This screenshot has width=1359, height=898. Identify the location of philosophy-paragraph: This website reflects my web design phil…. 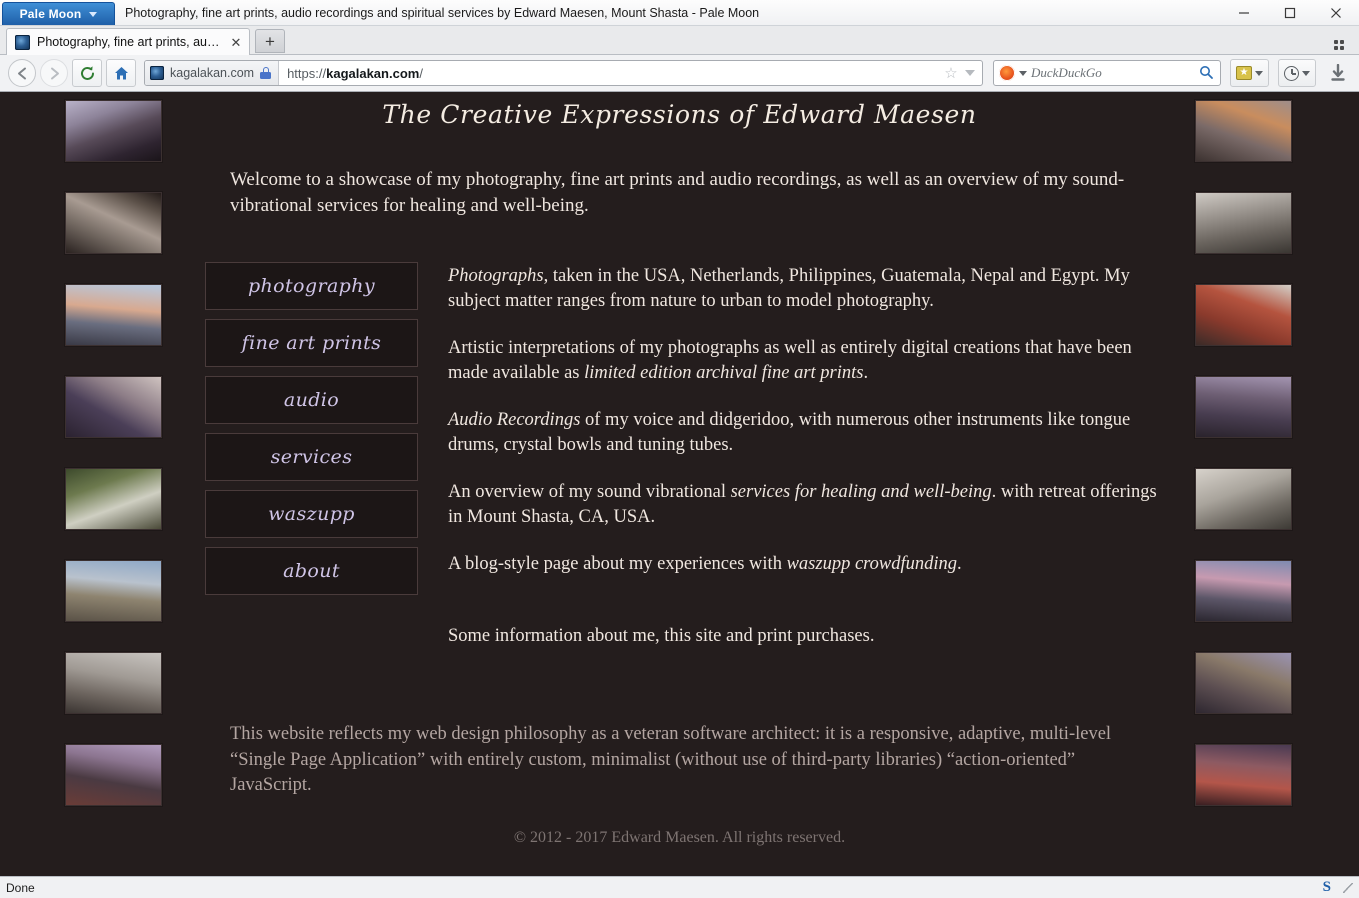
(671, 760).